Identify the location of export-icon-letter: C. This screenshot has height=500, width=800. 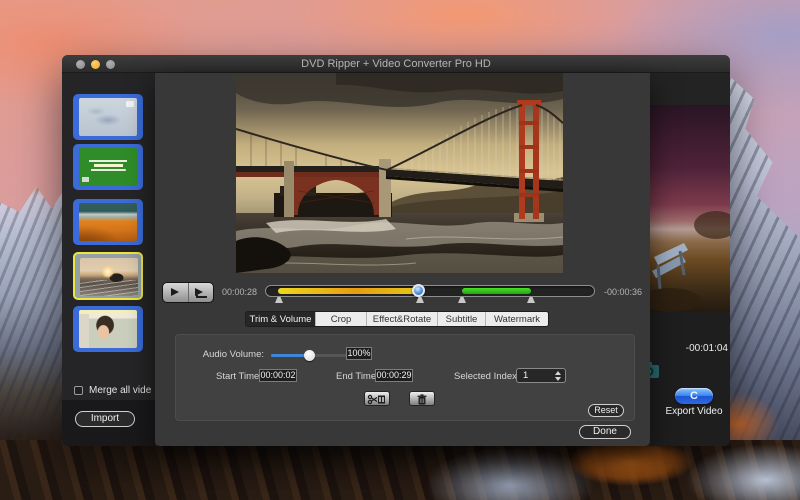
(694, 395).